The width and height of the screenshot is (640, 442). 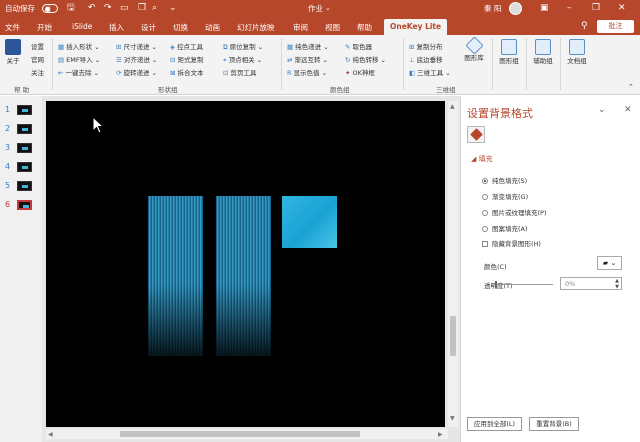 What do you see at coordinates (50, 434) in the screenshot?
I see `scroll-left-icon: ◀` at bounding box center [50, 434].